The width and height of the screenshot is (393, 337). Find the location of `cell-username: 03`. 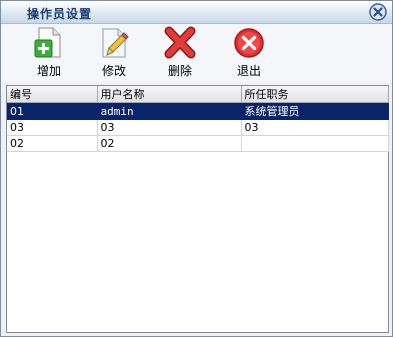

cell-username: 03 is located at coordinates (169, 127).